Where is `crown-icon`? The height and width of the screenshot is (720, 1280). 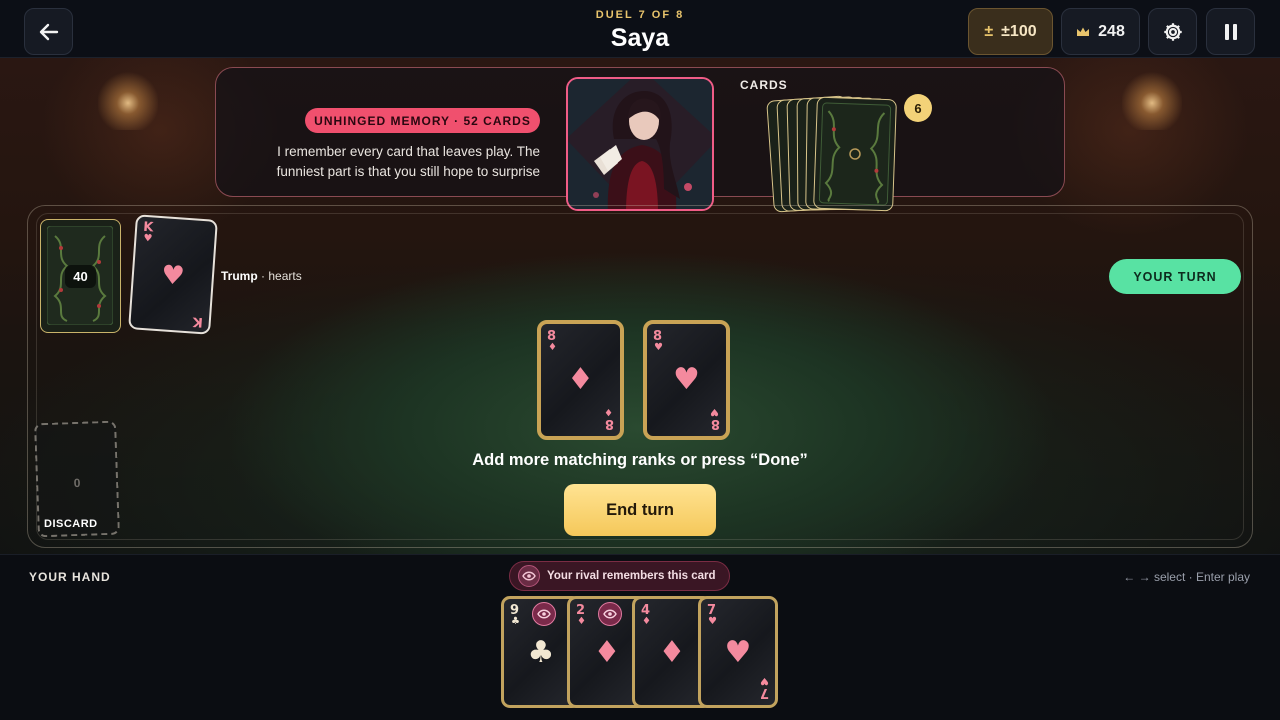 crown-icon is located at coordinates (1083, 31).